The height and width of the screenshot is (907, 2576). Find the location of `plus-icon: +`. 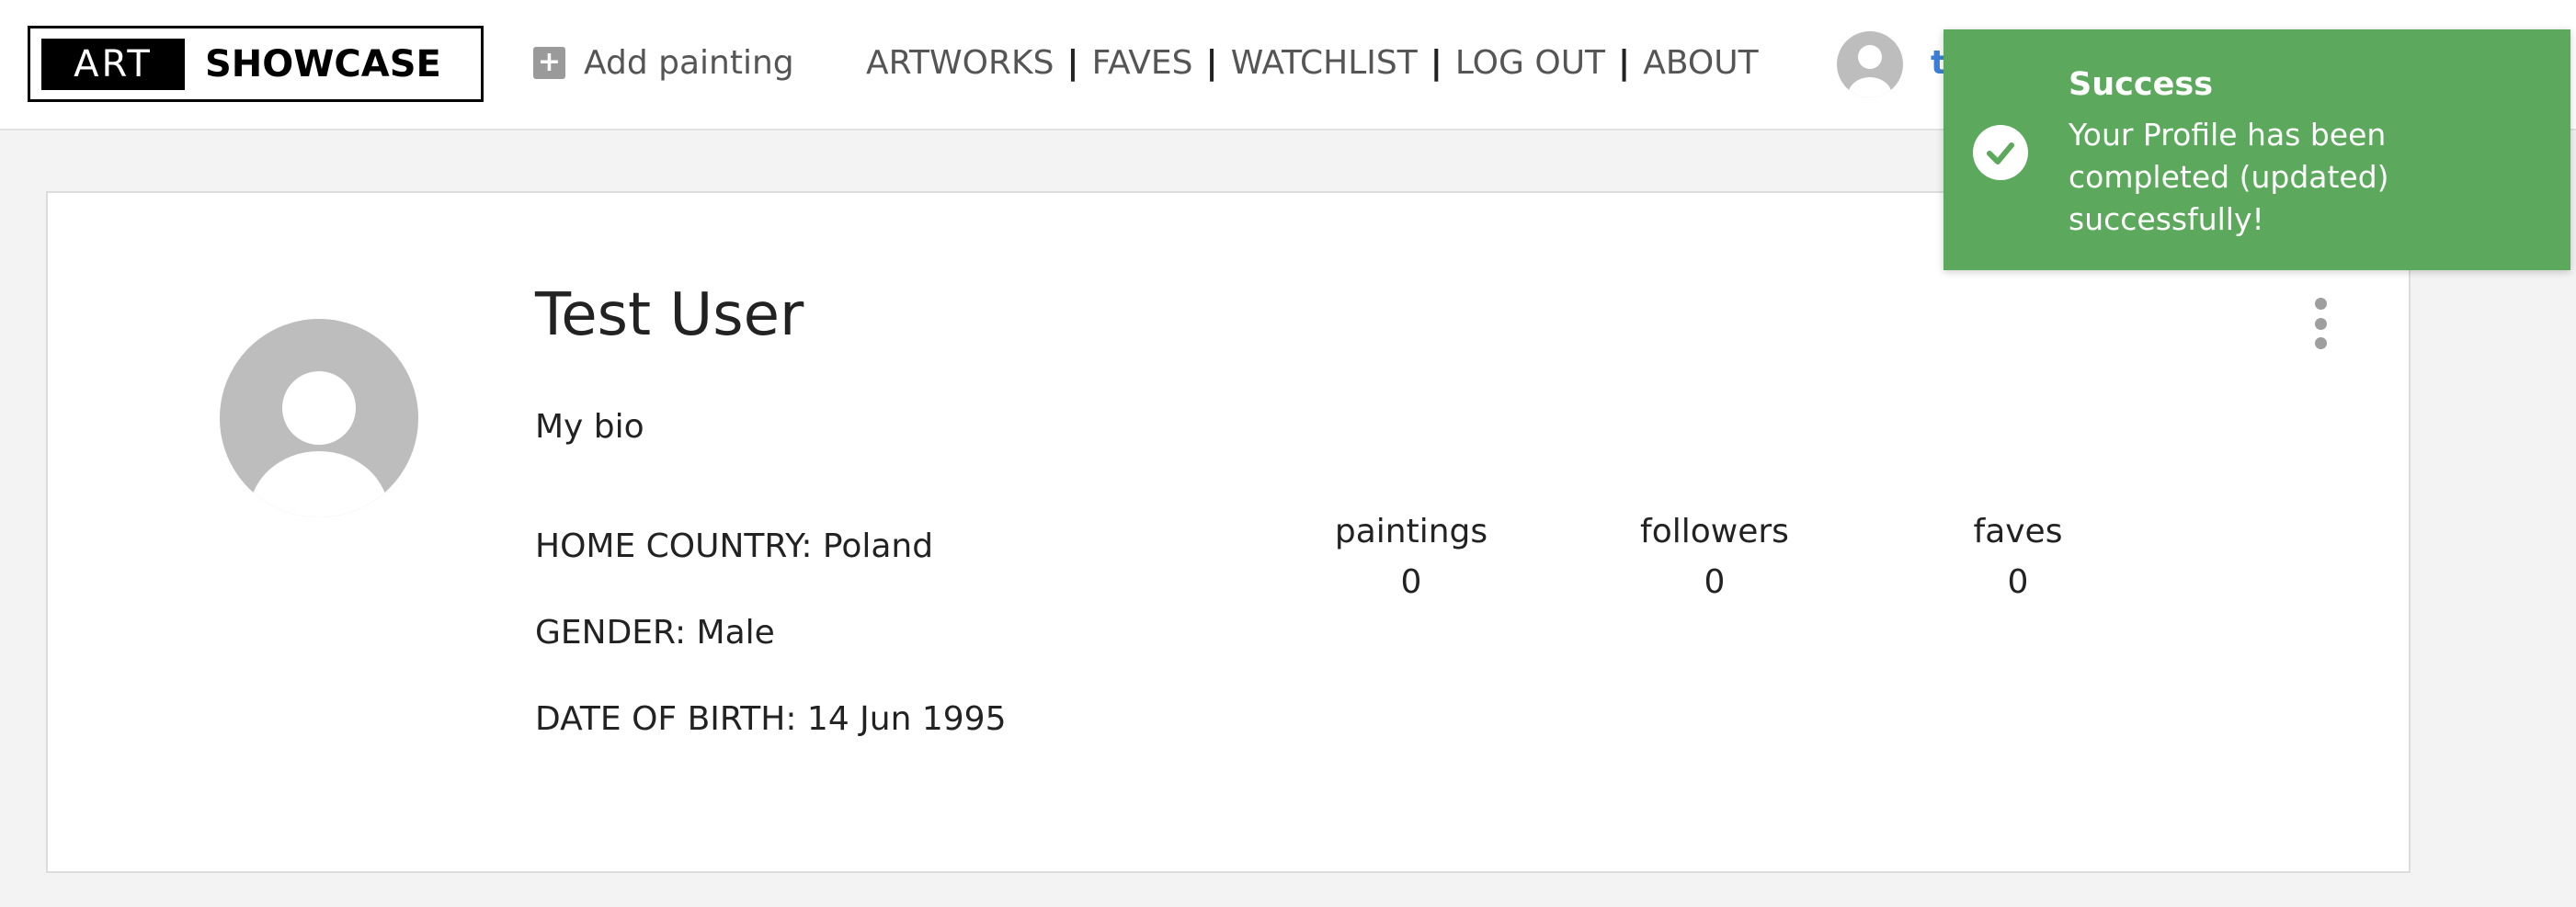

plus-icon: + is located at coordinates (549, 63).